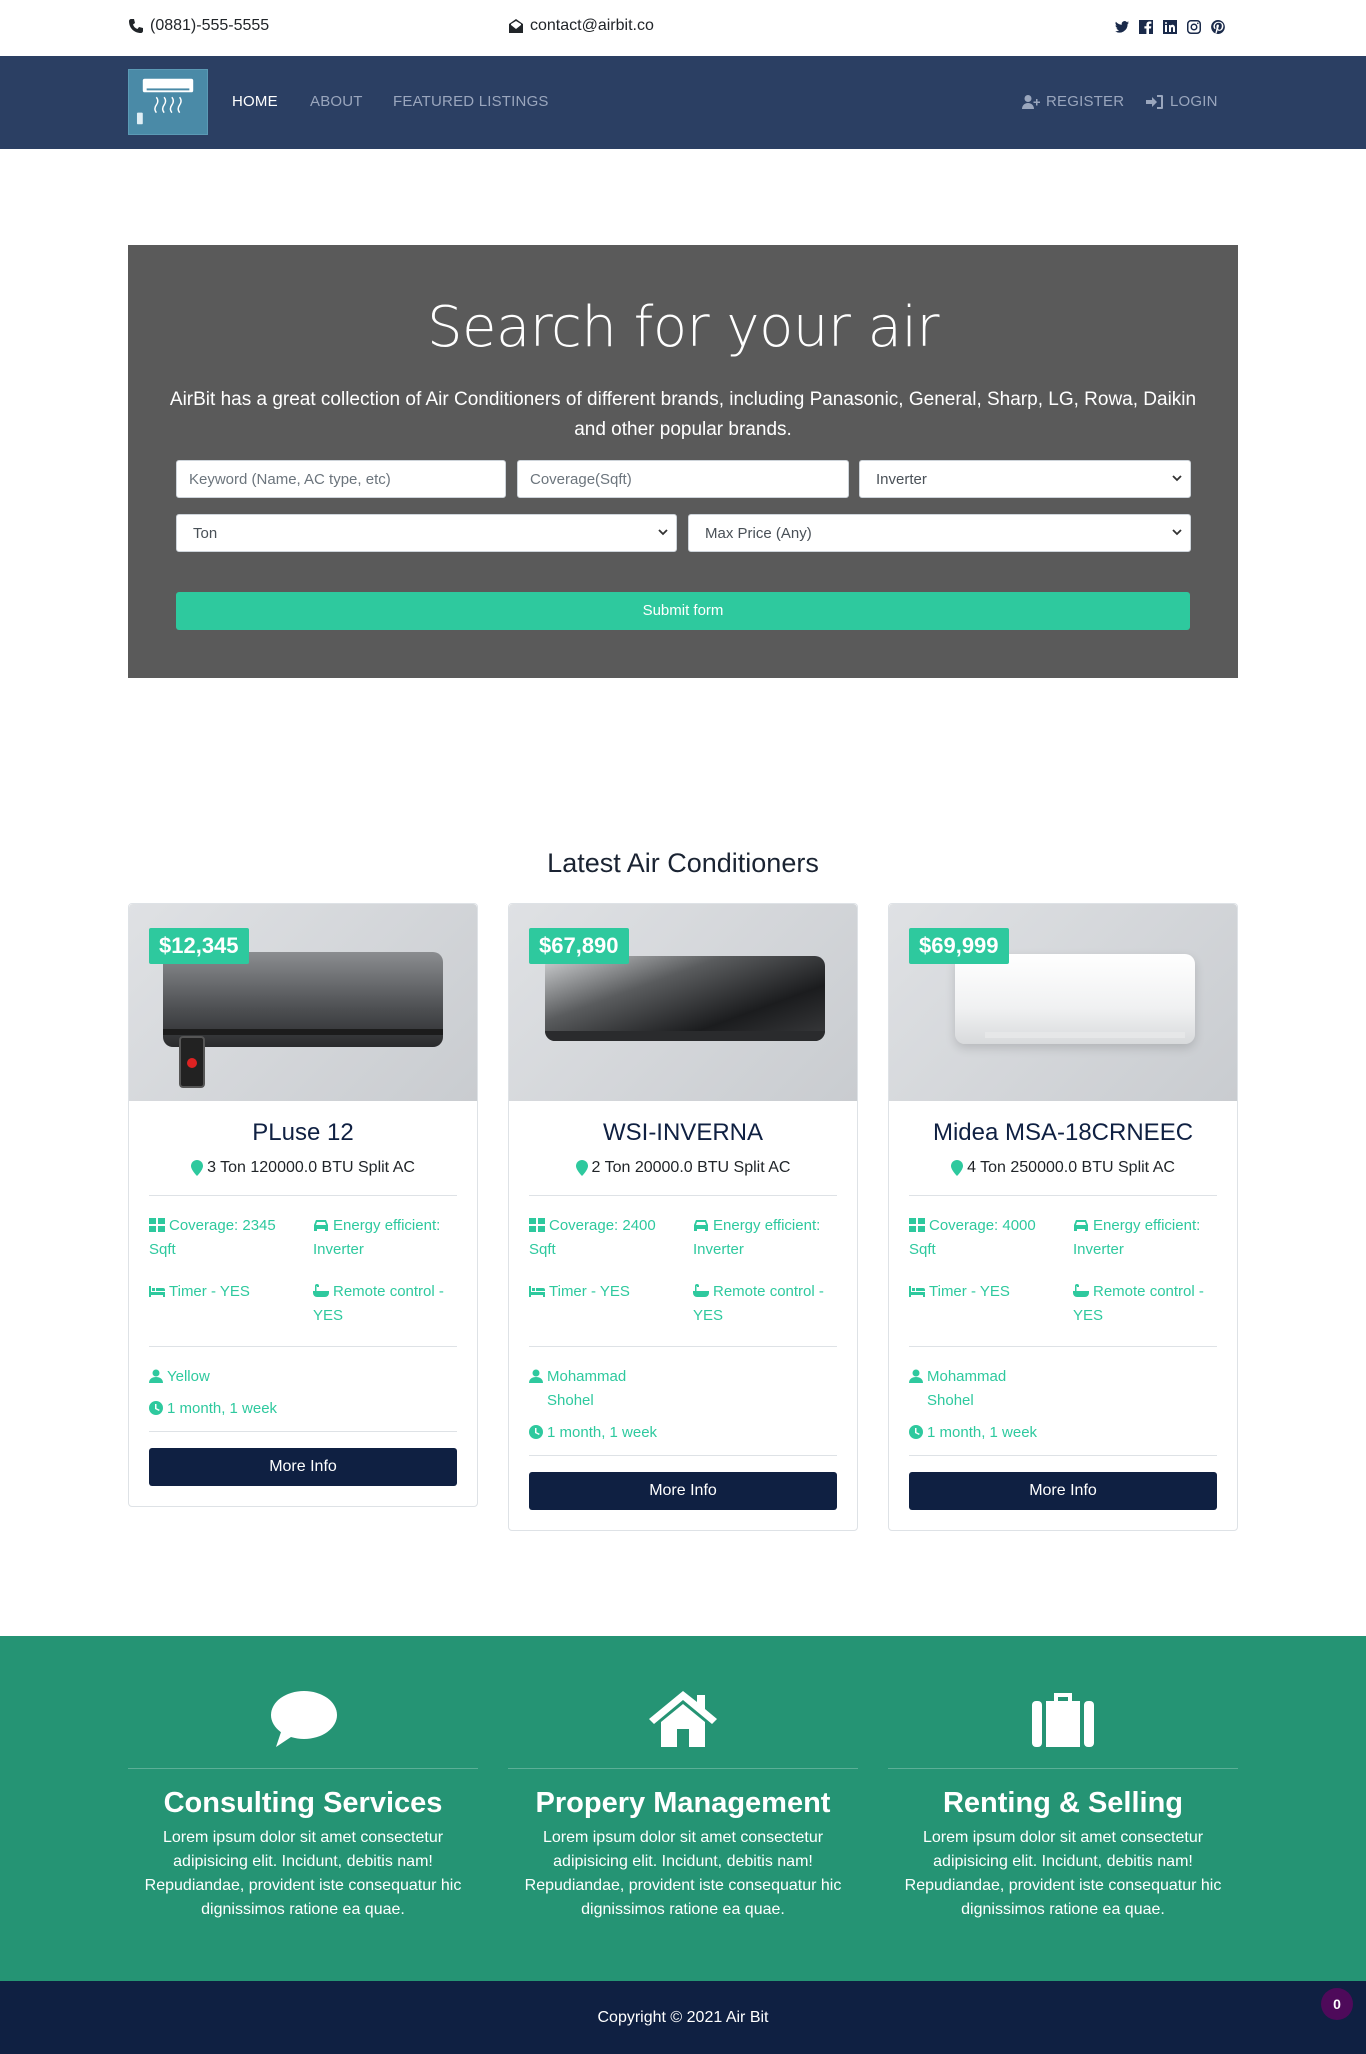 This screenshot has width=1366, height=2054. Describe the element at coordinates (1194, 27) in the screenshot. I see `instagram-icon` at that location.